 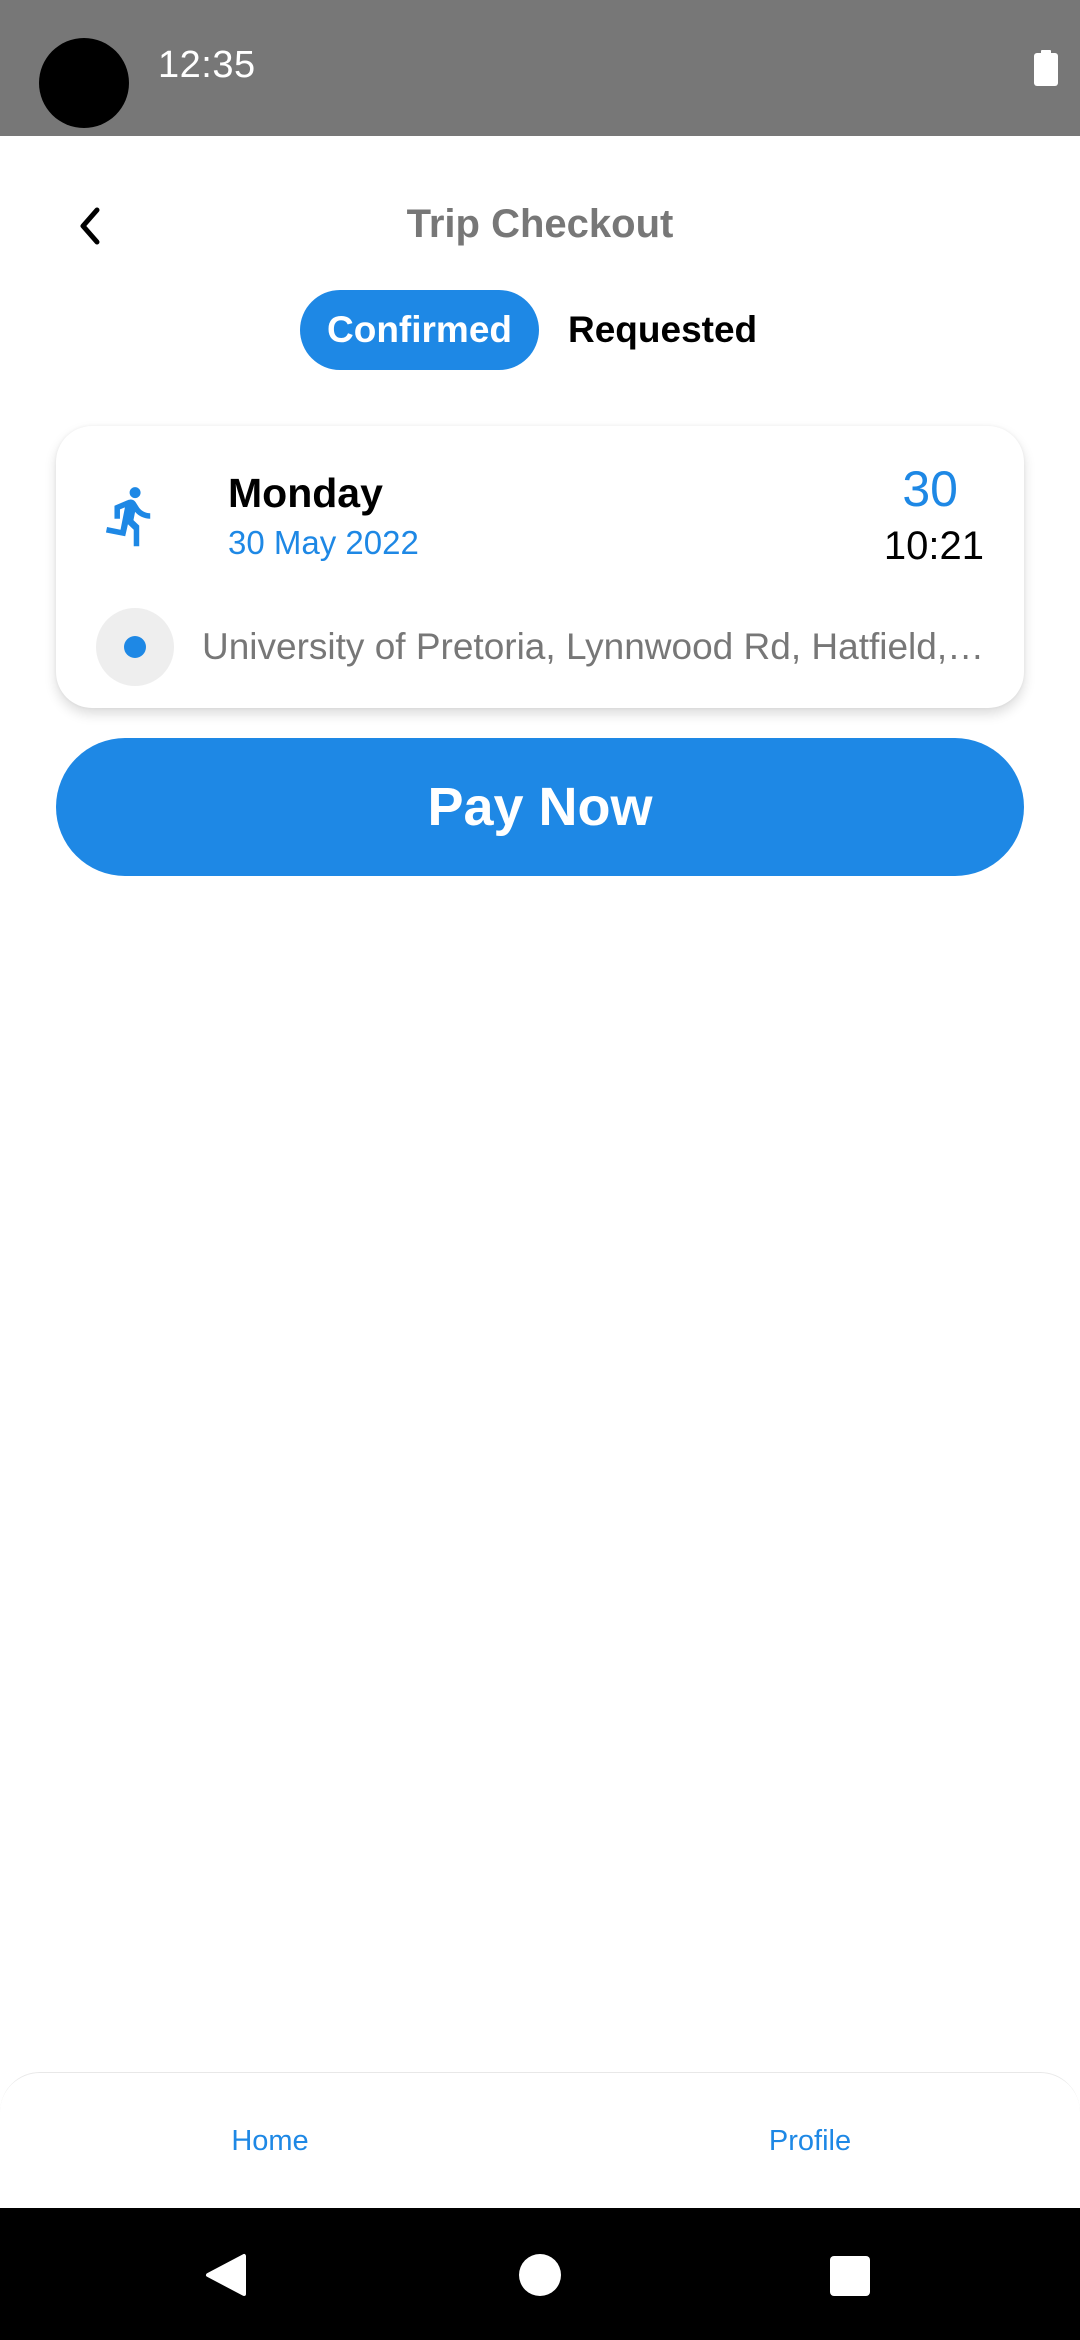 What do you see at coordinates (419, 330) in the screenshot?
I see `tab-confirmed: Confirmed` at bounding box center [419, 330].